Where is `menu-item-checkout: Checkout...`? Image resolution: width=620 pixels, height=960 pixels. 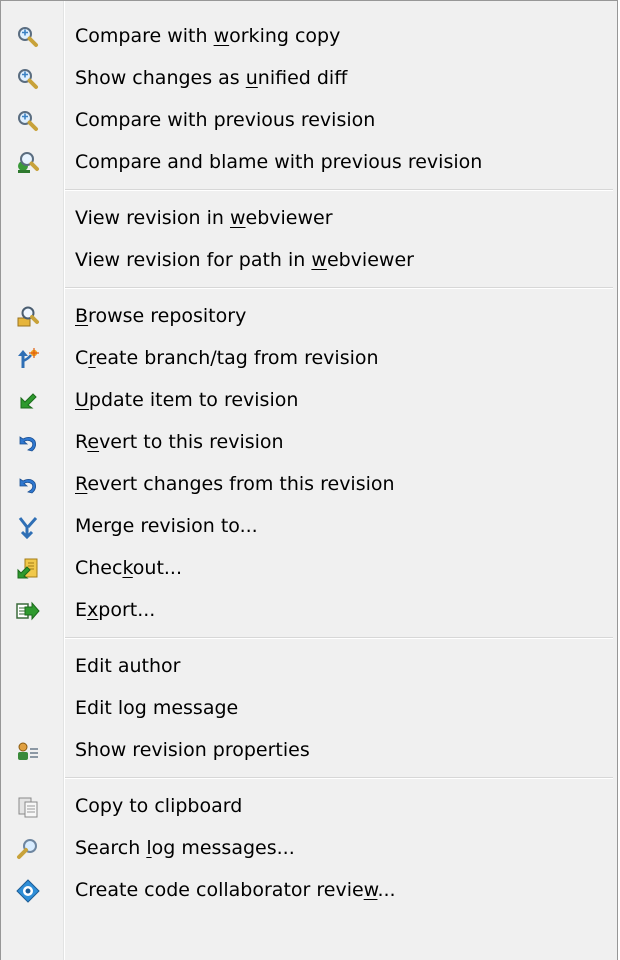
menu-item-checkout: Checkout... is located at coordinates (309, 568).